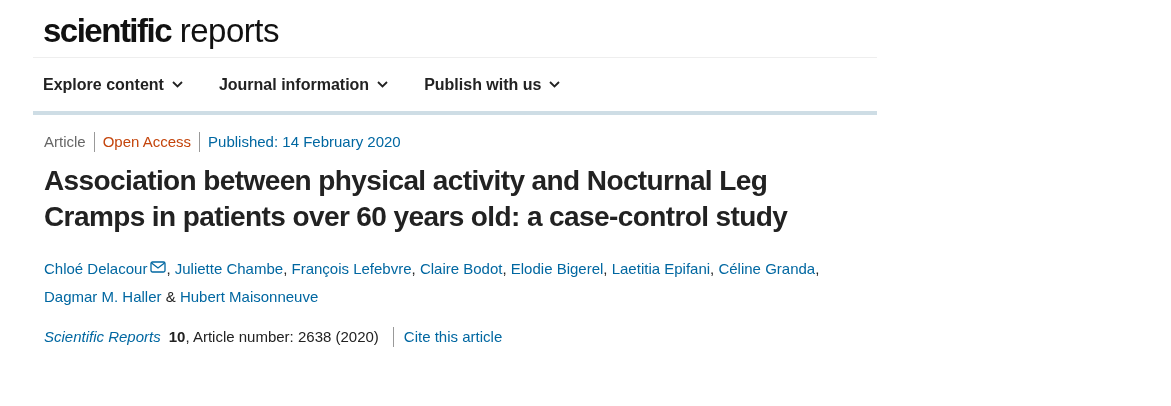 The image size is (1171, 406). Describe the element at coordinates (351, 268) in the screenshot. I see `author-link: François Lefebvre` at that location.